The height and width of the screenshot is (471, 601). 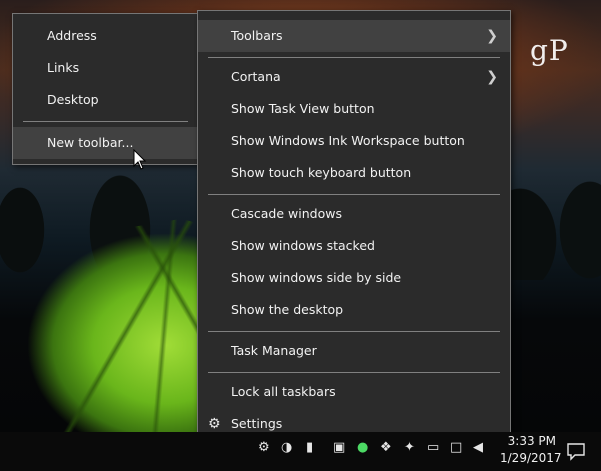 I want to click on menu-item-cortana: Cortana ❯, so click(x=354, y=77).